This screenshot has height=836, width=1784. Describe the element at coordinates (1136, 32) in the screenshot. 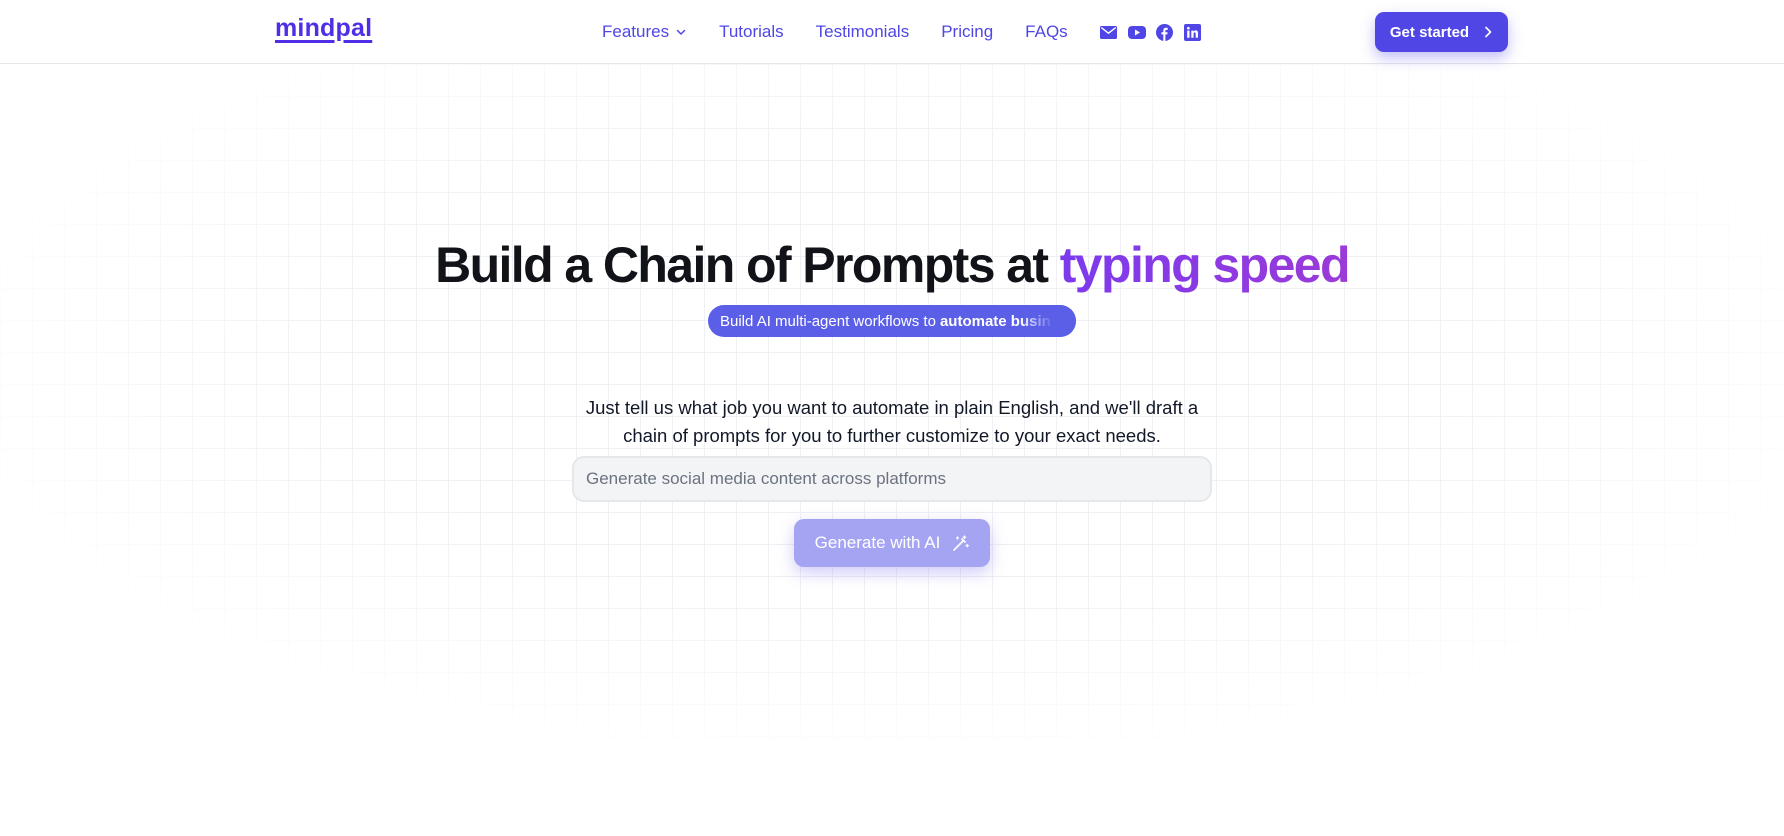

I see `youtube-icon` at that location.